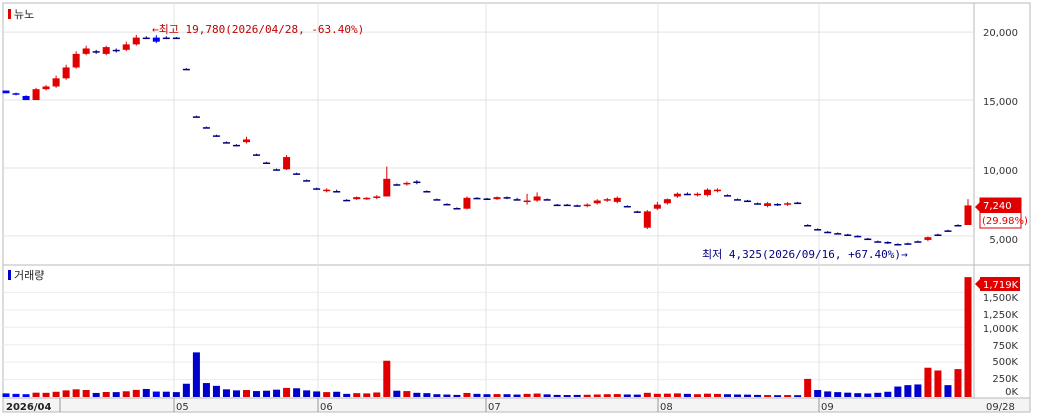 Image resolution: width=1037 pixels, height=415 pixels. What do you see at coordinates (24, 14) in the screenshot?
I see `price-panel-title: 뉴노` at bounding box center [24, 14].